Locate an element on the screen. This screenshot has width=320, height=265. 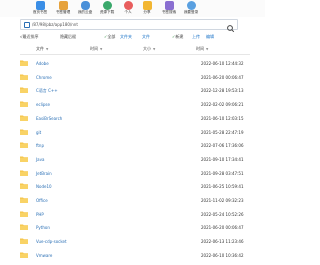
file-date: 2022-07-06 17:36:06 is located at coordinates (222, 146).